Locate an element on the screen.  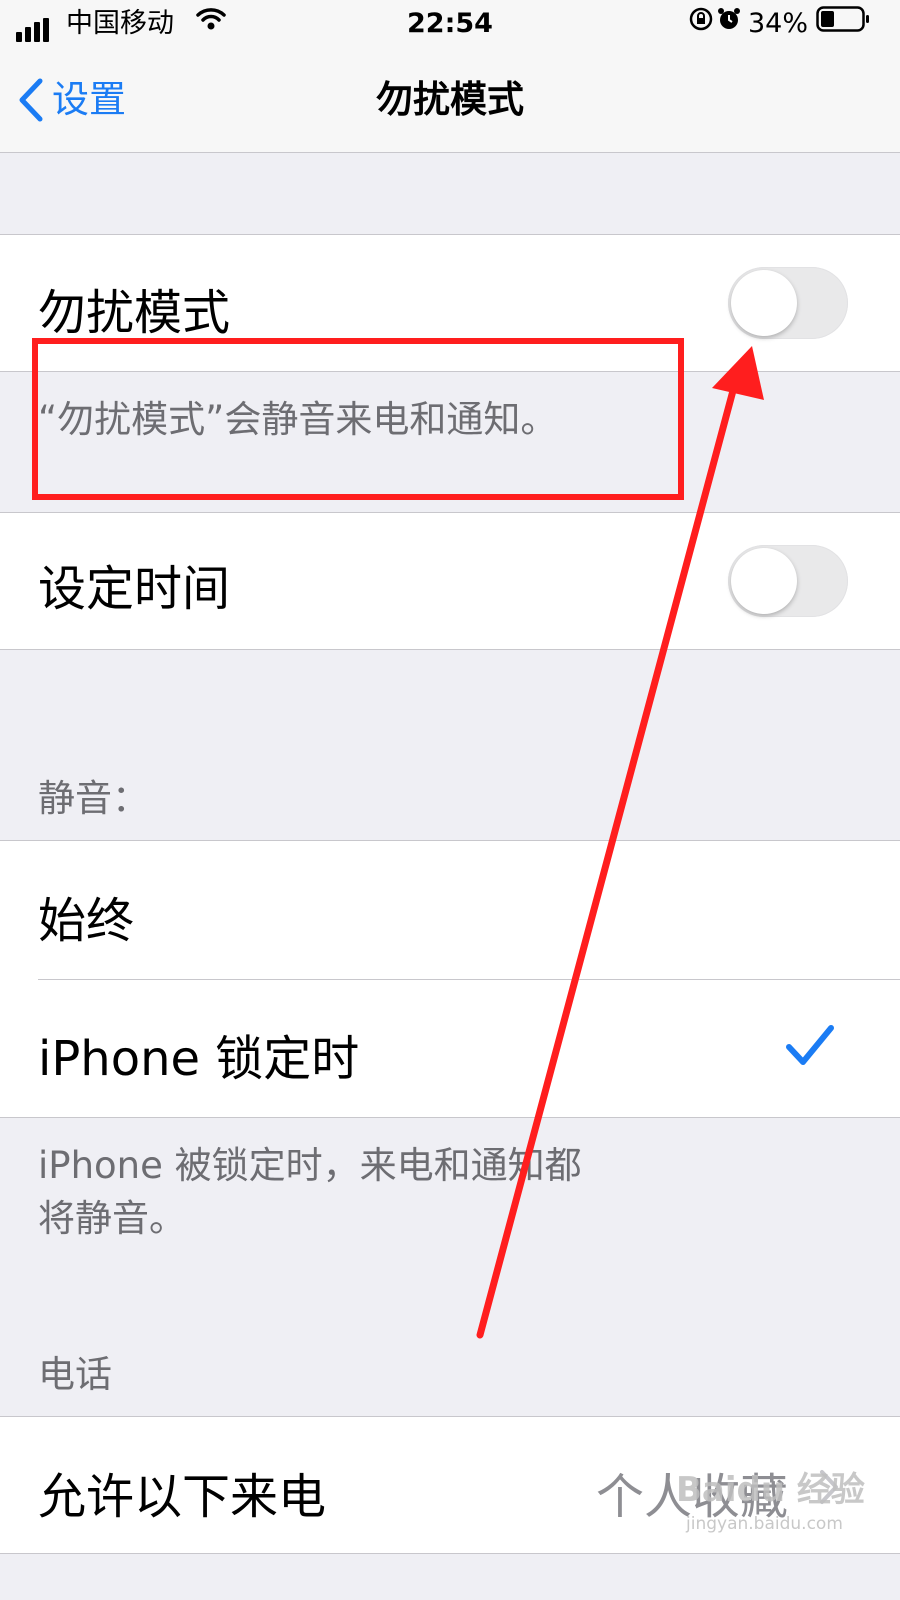
silence-footer-line1: iPhone 被锁定时，来电和通知都 is located at coordinates (310, 1165).